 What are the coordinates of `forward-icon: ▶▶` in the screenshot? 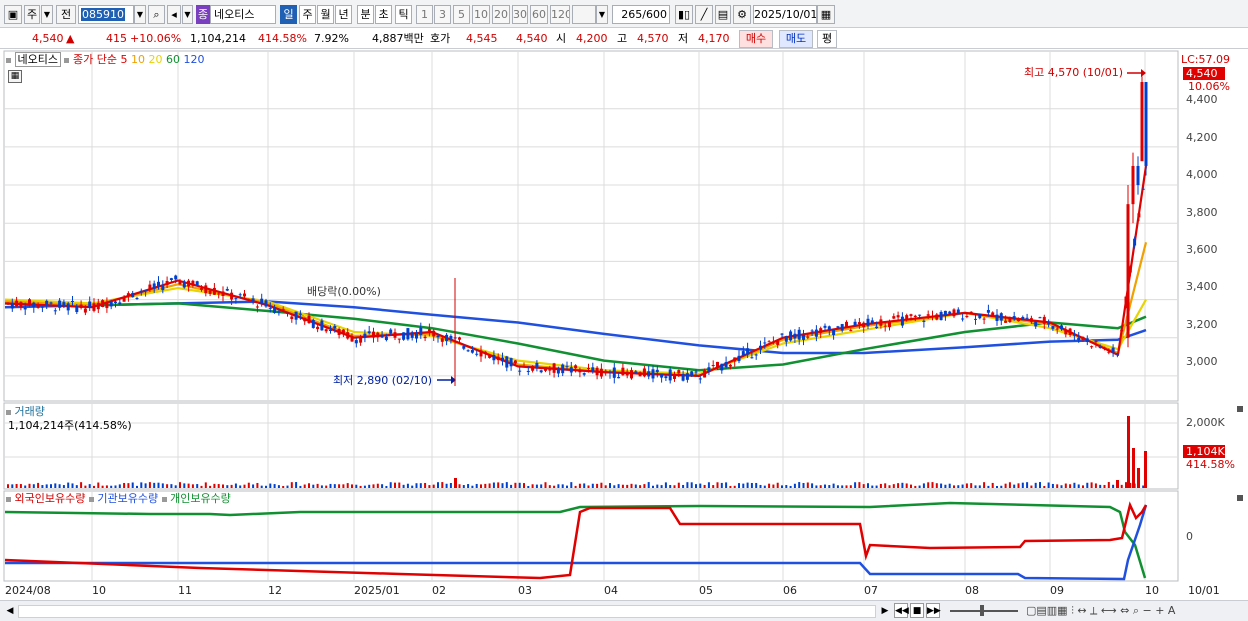 It's located at (933, 610).